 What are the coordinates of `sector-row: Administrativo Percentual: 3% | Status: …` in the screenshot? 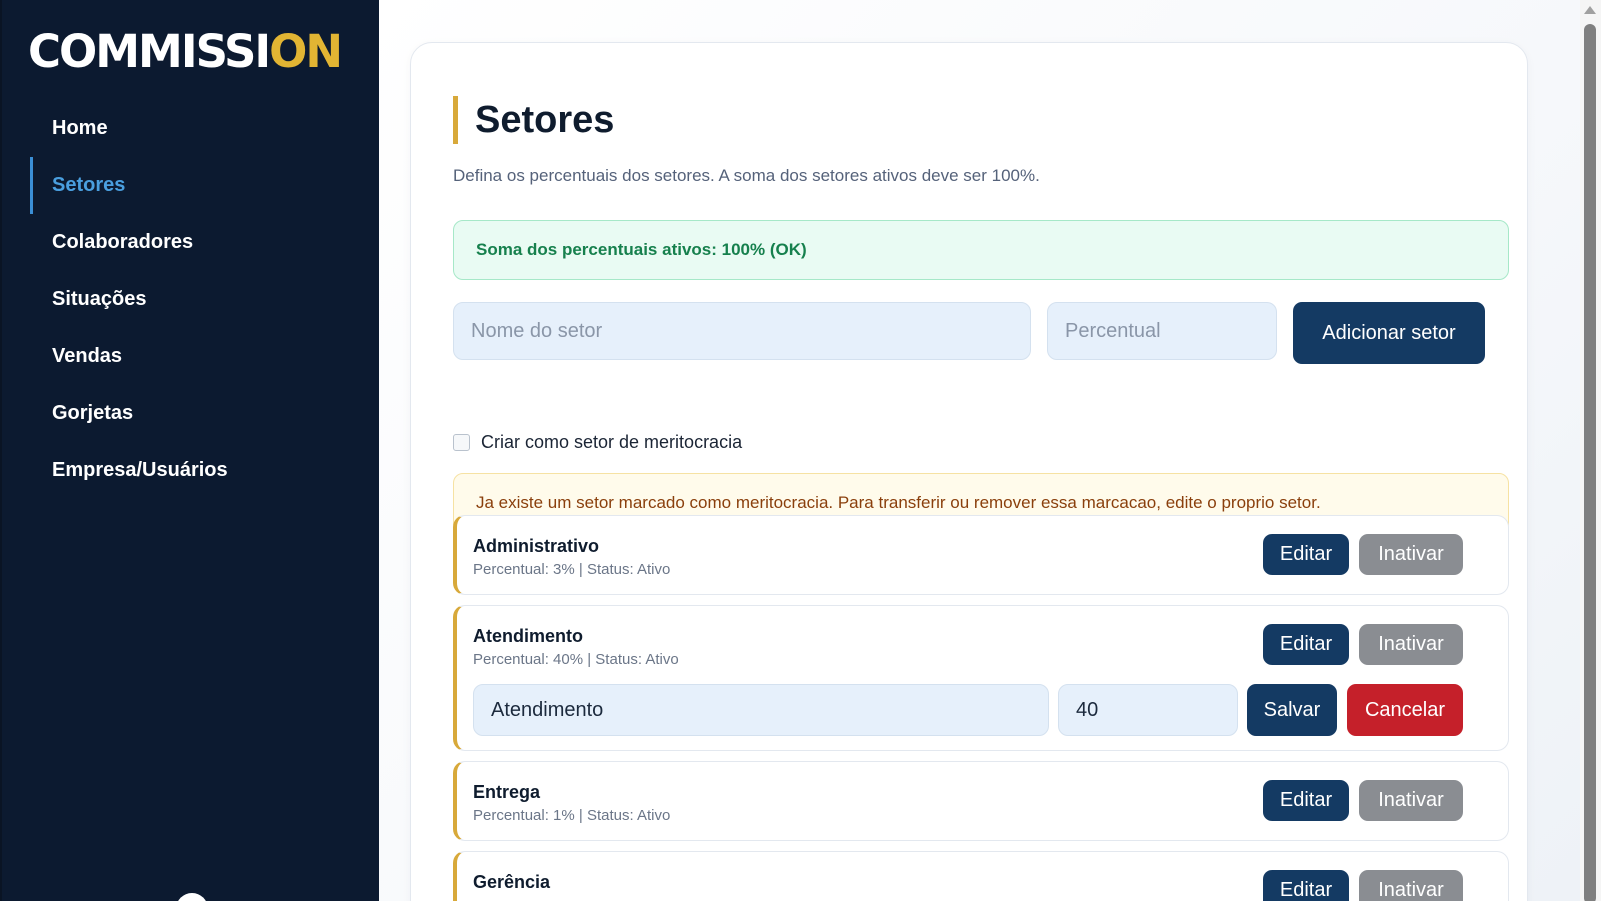 It's located at (981, 555).